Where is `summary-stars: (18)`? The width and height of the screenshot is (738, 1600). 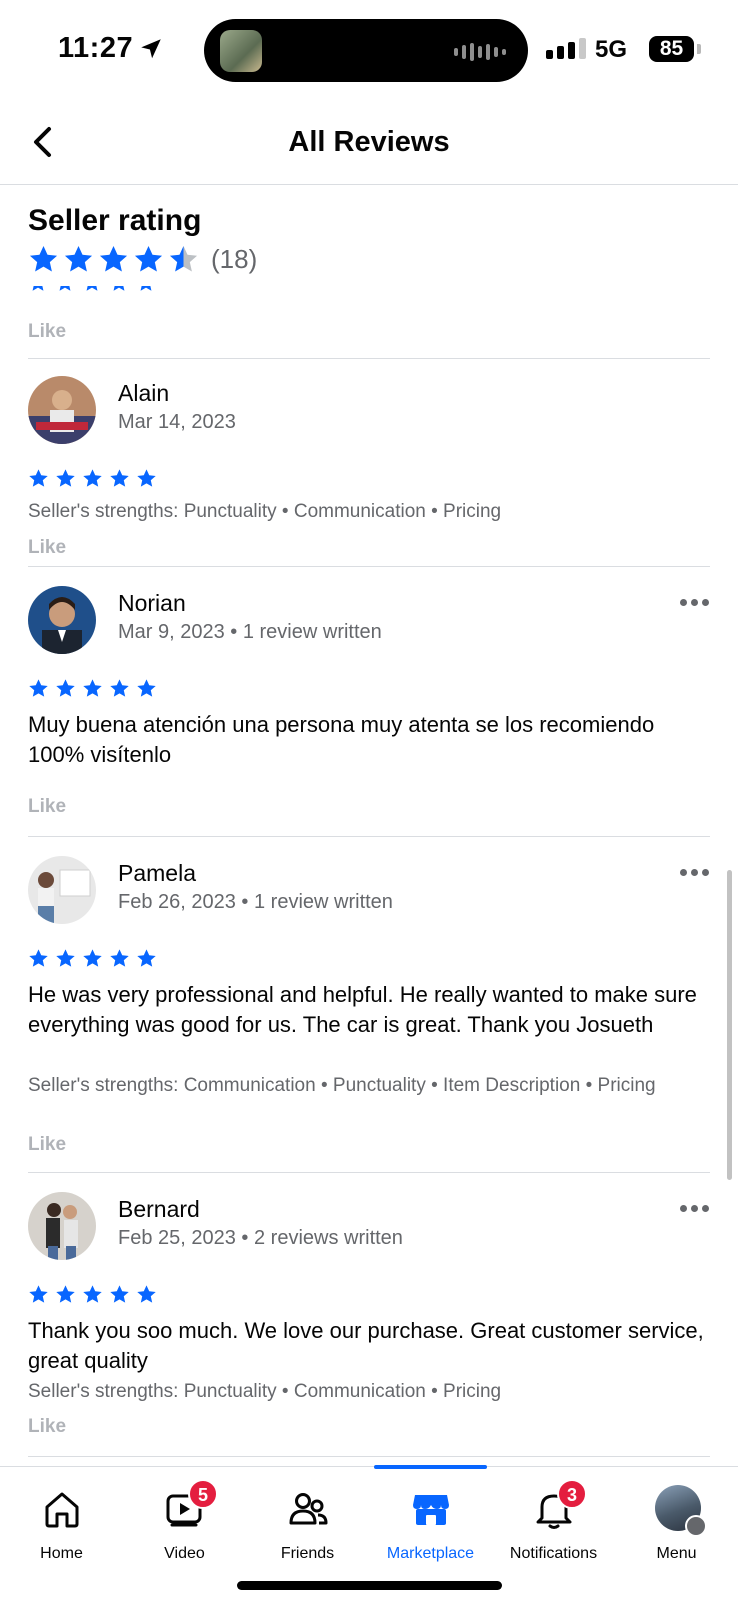
summary-stars: (18) is located at coordinates (142, 259).